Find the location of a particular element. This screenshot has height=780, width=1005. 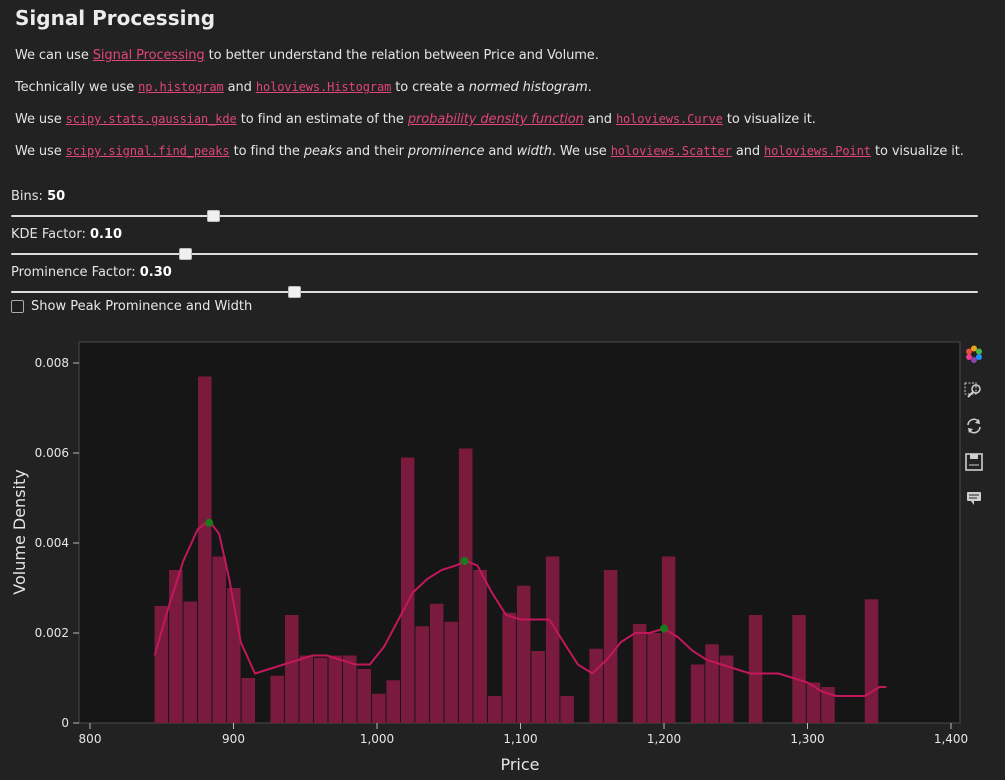

y-tick-label: 0.006 is located at coordinates (52, 453).